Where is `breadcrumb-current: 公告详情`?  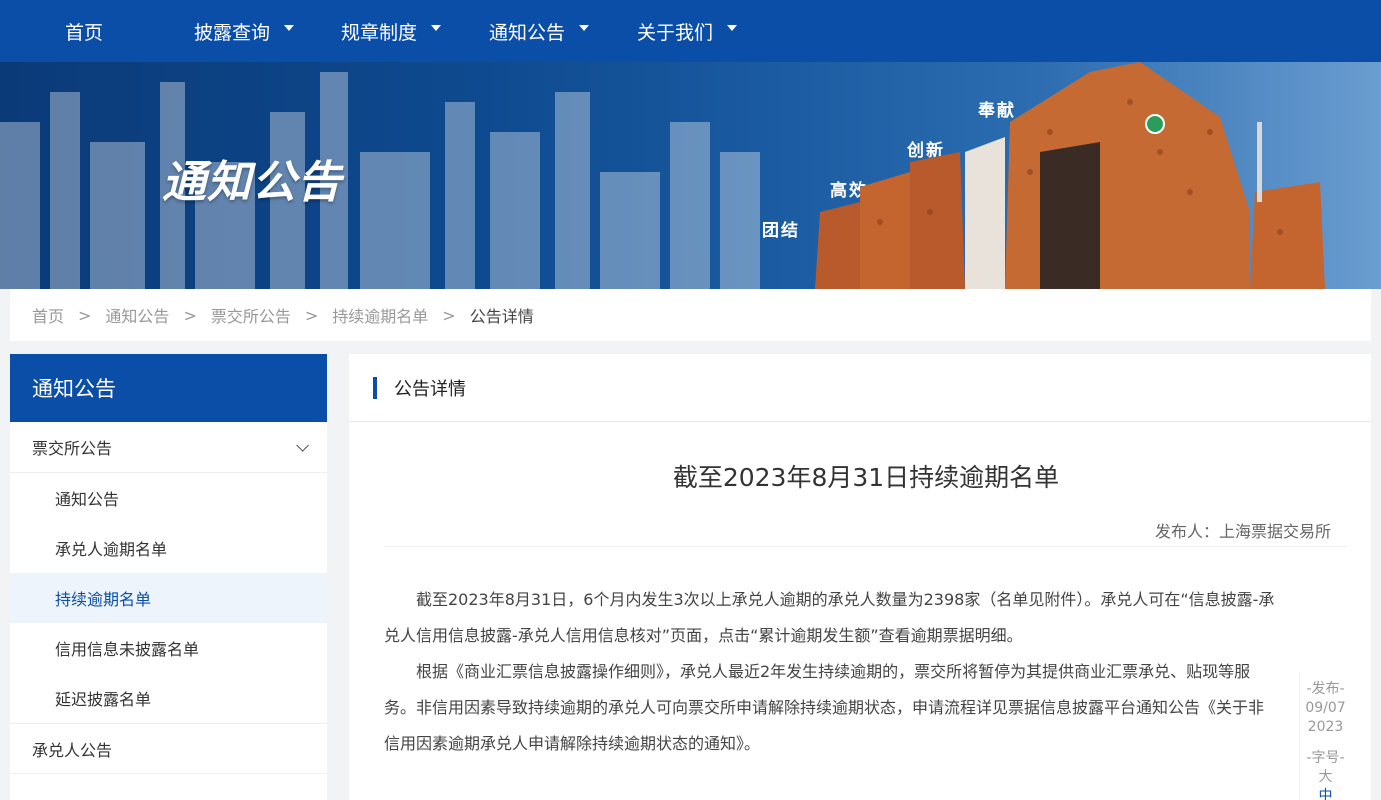
breadcrumb-current: 公告详情 is located at coordinates (501, 316).